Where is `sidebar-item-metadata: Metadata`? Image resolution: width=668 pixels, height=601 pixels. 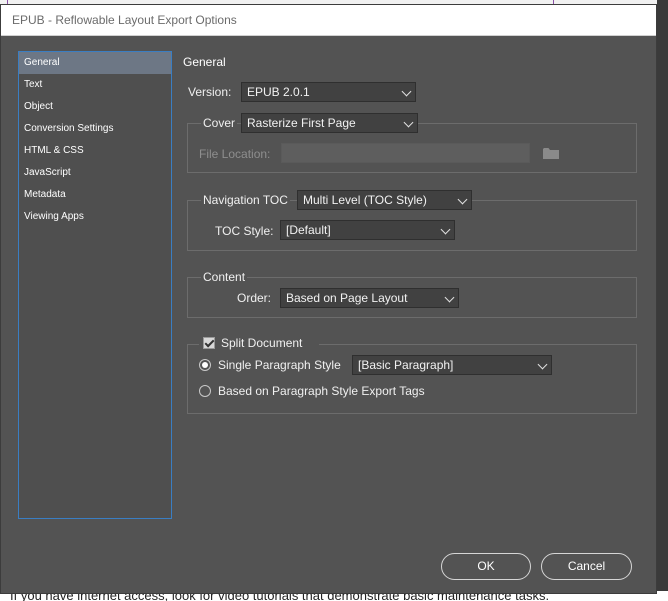 sidebar-item-metadata: Metadata is located at coordinates (95, 195).